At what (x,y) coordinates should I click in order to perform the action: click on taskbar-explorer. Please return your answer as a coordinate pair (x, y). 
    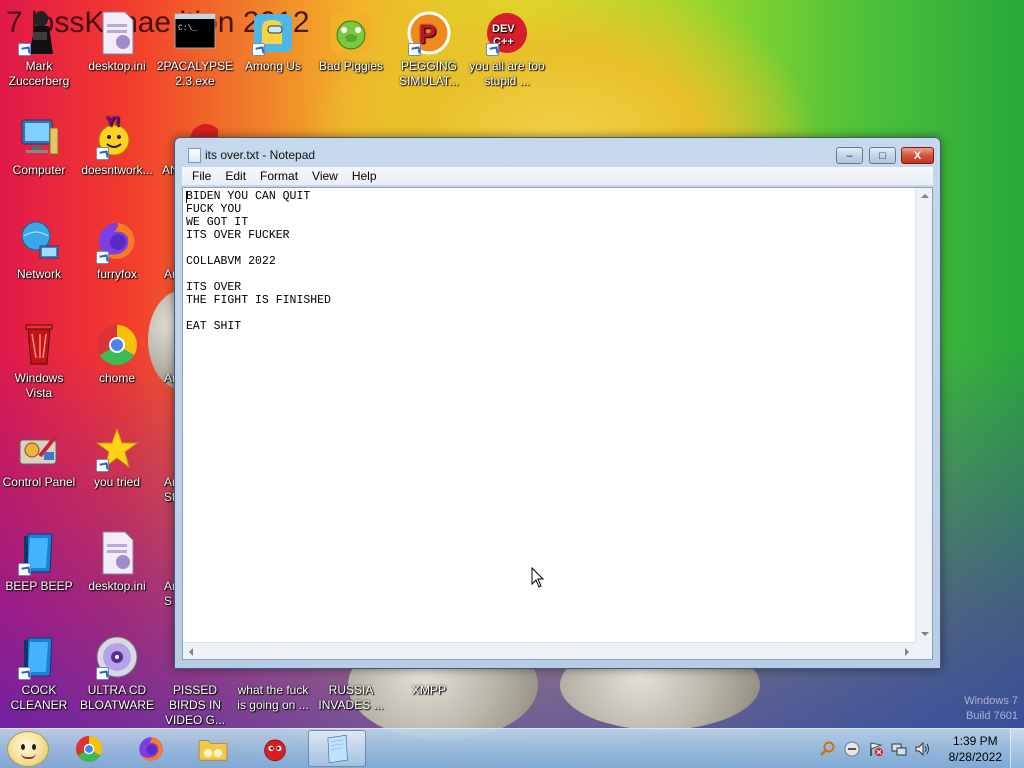
    Looking at the image, I should click on (213, 748).